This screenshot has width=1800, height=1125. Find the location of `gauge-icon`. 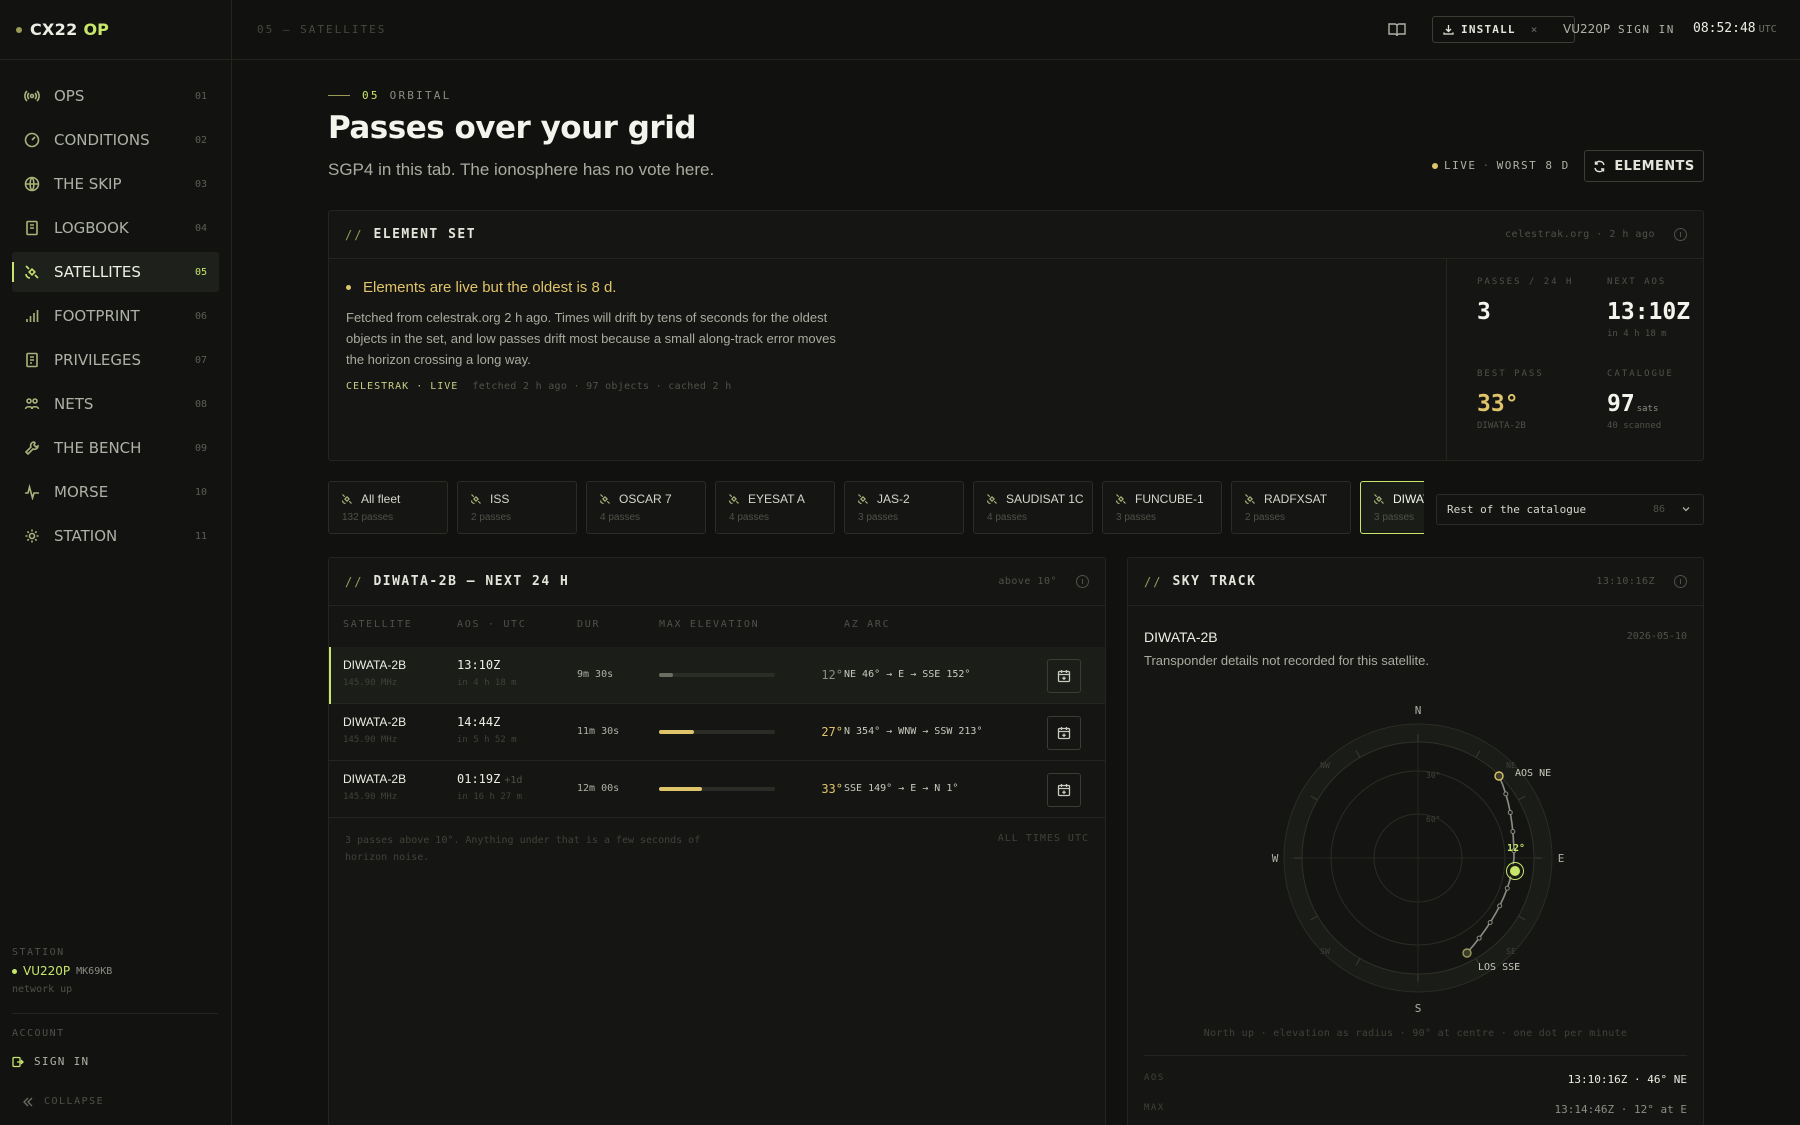

gauge-icon is located at coordinates (32, 140).